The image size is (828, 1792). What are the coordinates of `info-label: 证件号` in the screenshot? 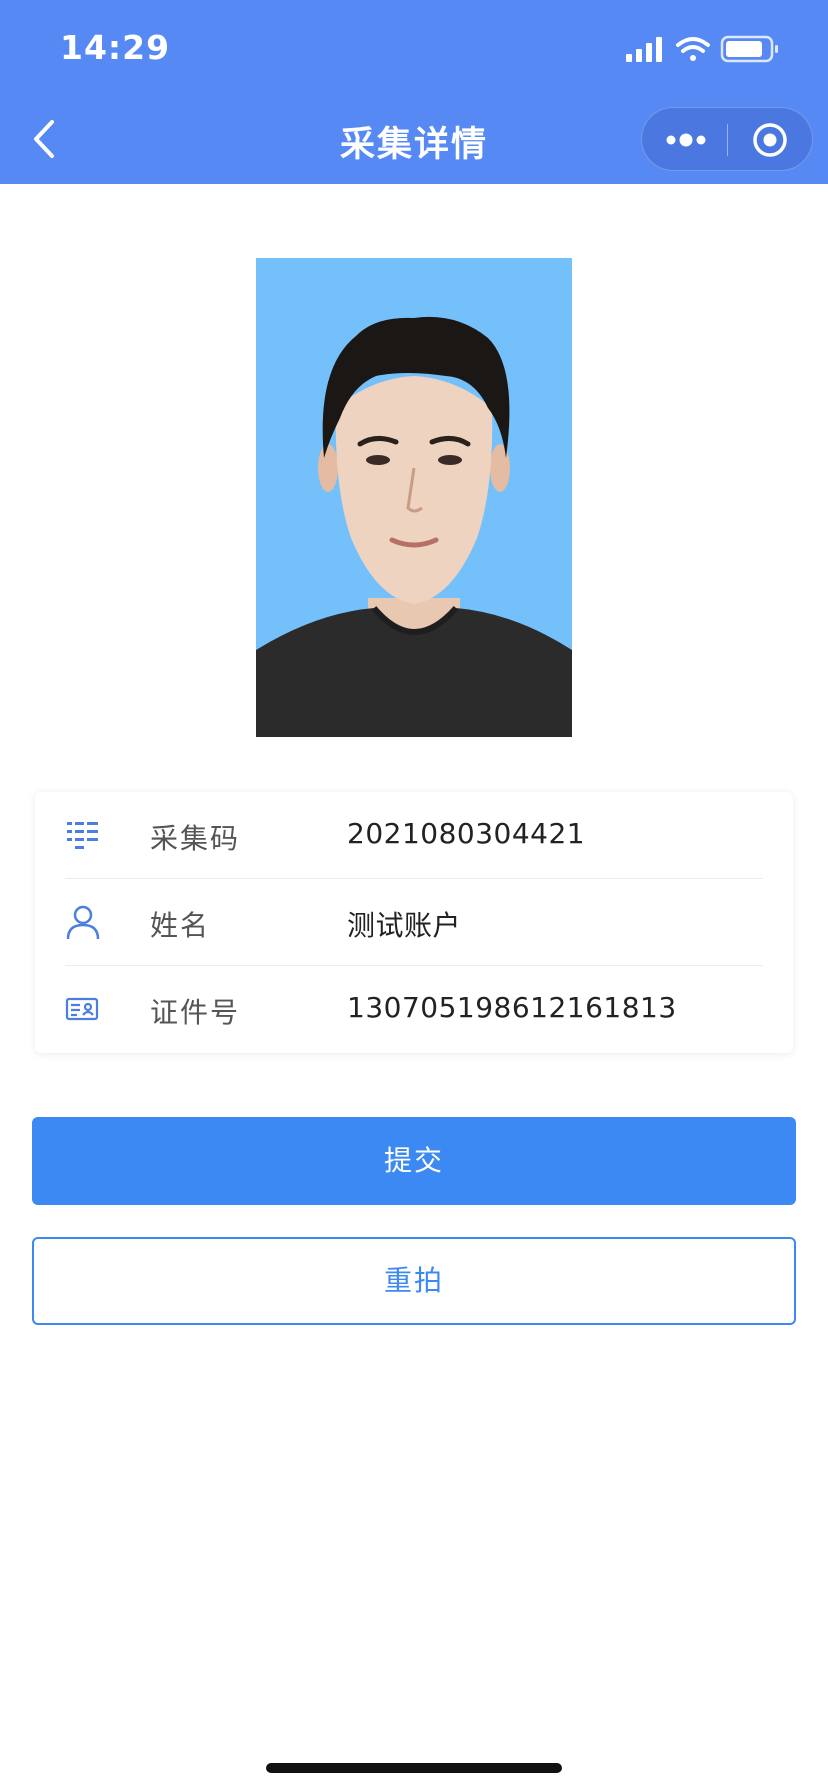 It's located at (195, 1012).